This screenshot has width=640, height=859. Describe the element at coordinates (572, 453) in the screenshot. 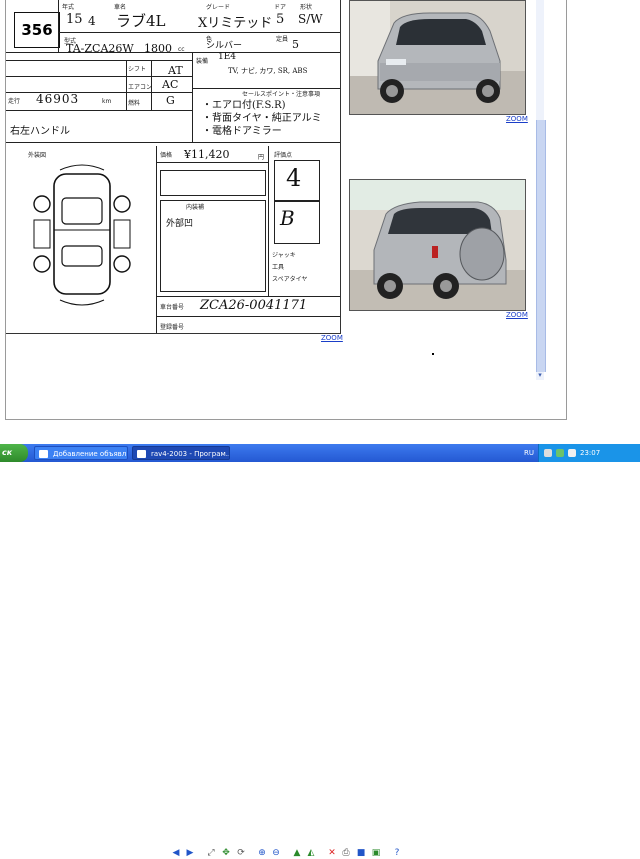

I see `volume-icon` at that location.